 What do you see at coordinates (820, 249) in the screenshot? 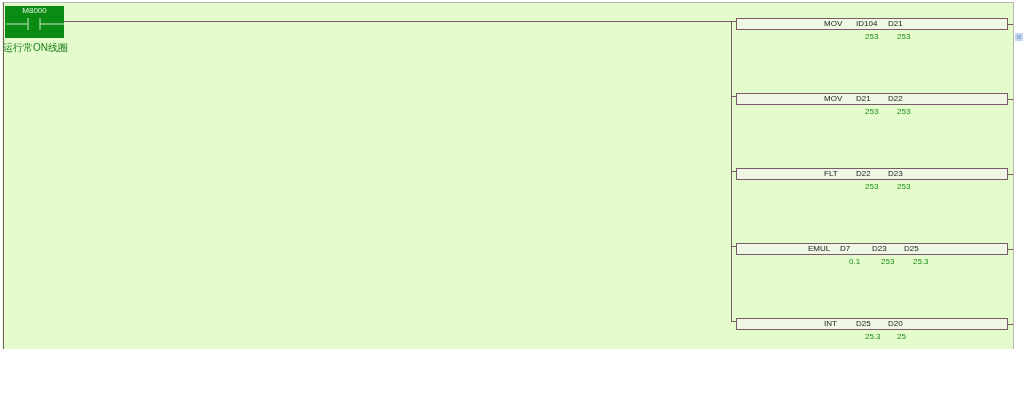
I see `instruction-operand: EMUL` at bounding box center [820, 249].